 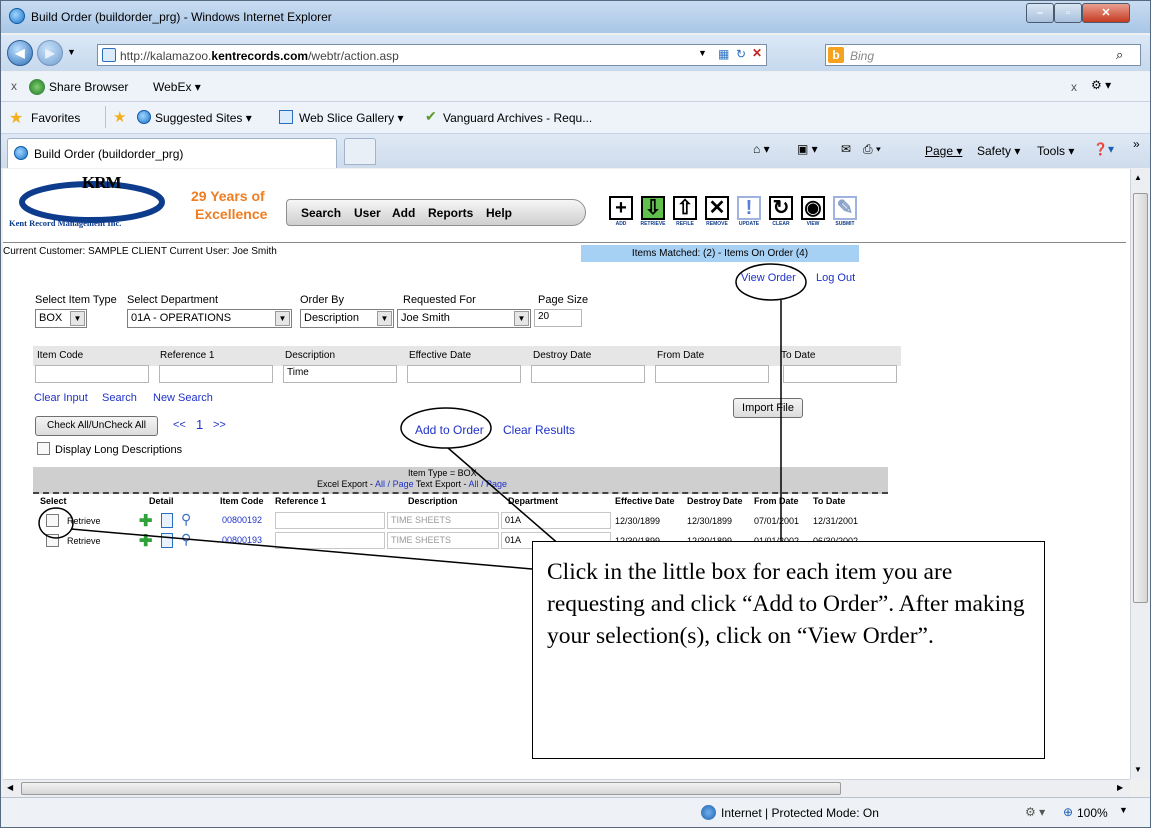 What do you see at coordinates (504, 497) in the screenshot?
I see `arrow-line-add-to-order` at bounding box center [504, 497].